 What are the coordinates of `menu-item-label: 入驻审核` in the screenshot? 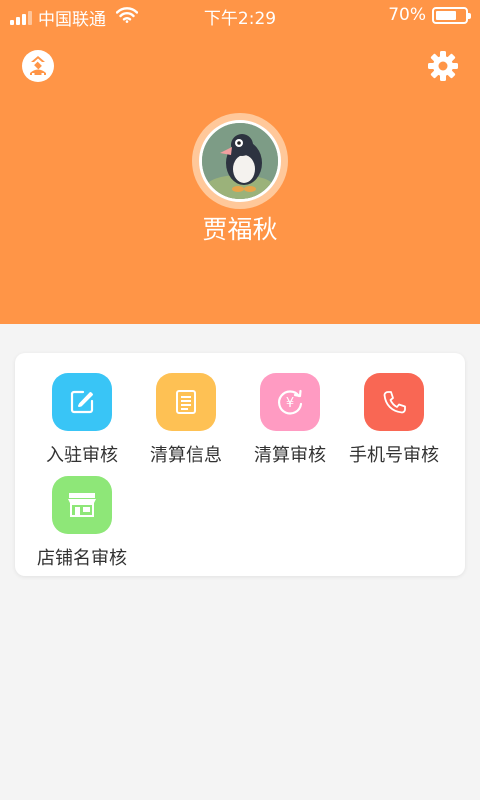 It's located at (82, 455).